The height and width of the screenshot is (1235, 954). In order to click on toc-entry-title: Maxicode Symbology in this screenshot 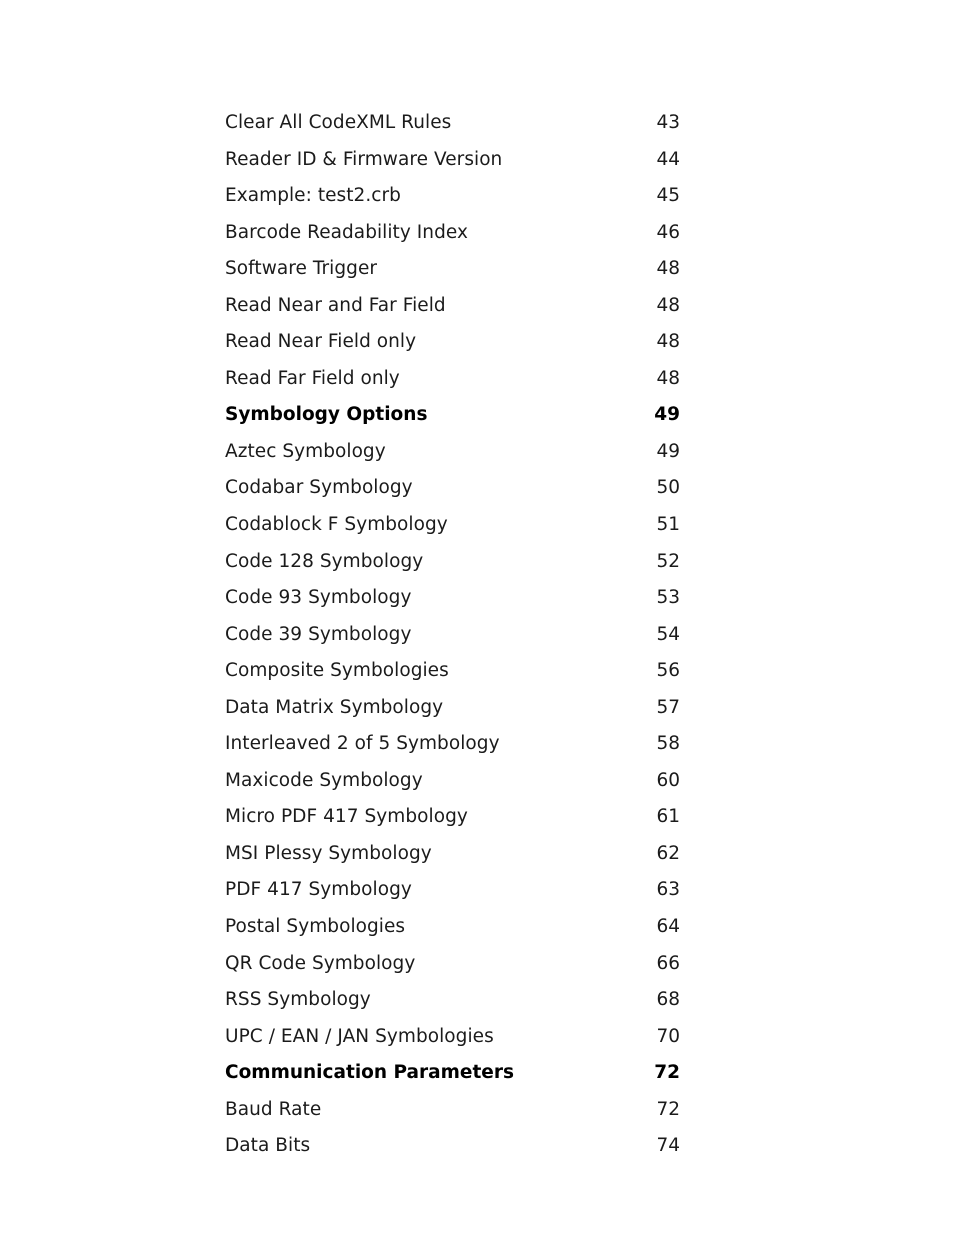, I will do `click(324, 780)`.